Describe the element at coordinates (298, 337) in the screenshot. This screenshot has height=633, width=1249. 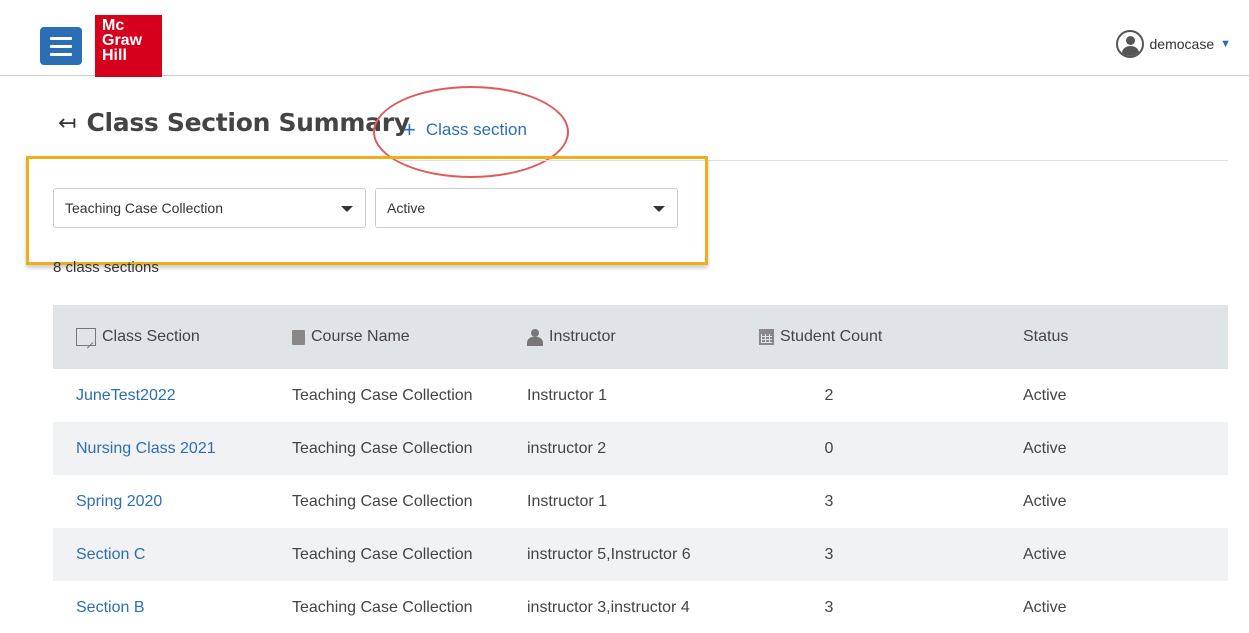
I see `book-icon` at that location.